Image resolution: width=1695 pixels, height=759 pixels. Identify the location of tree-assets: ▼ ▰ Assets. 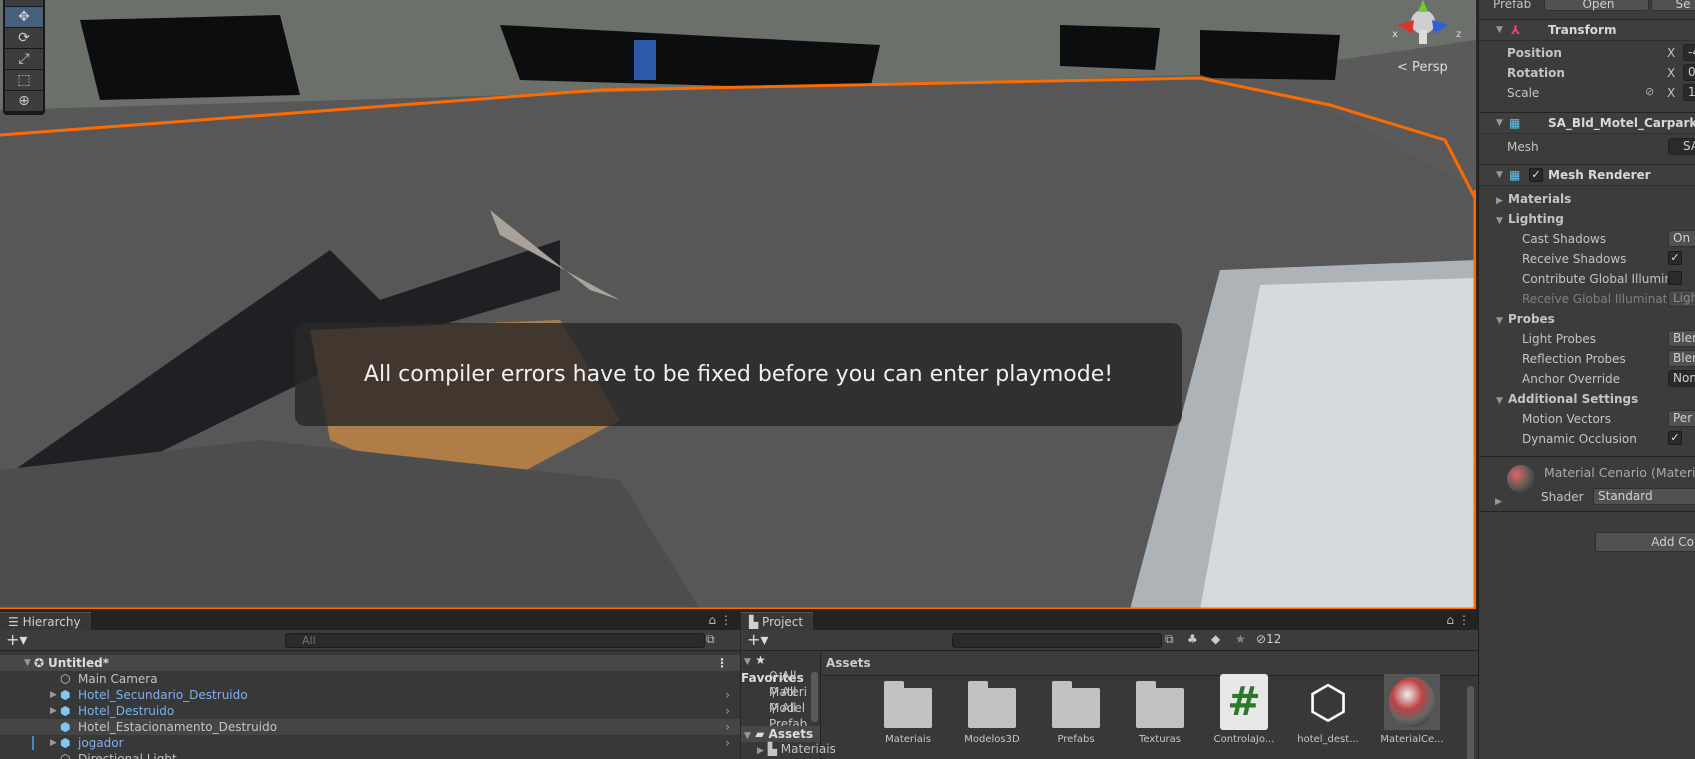
(780, 734).